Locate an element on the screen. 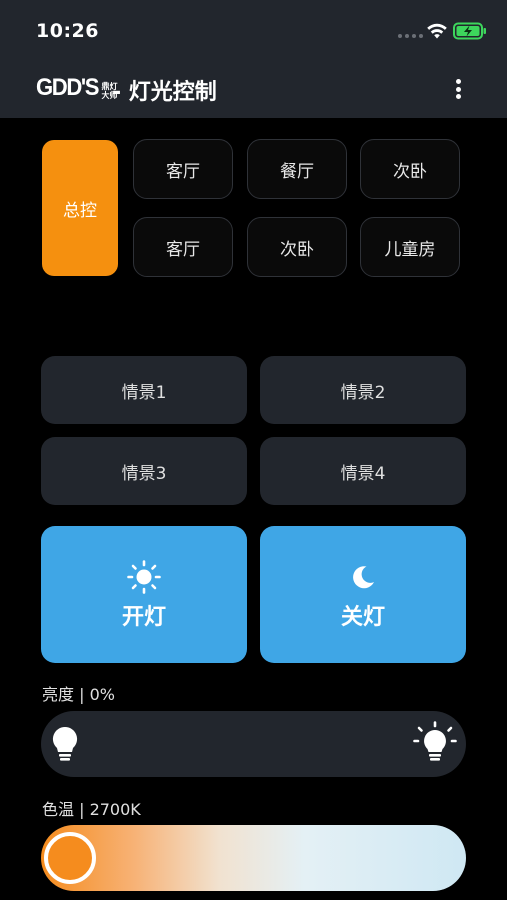 The height and width of the screenshot is (900, 507). bulb-off-icon is located at coordinates (65, 743).